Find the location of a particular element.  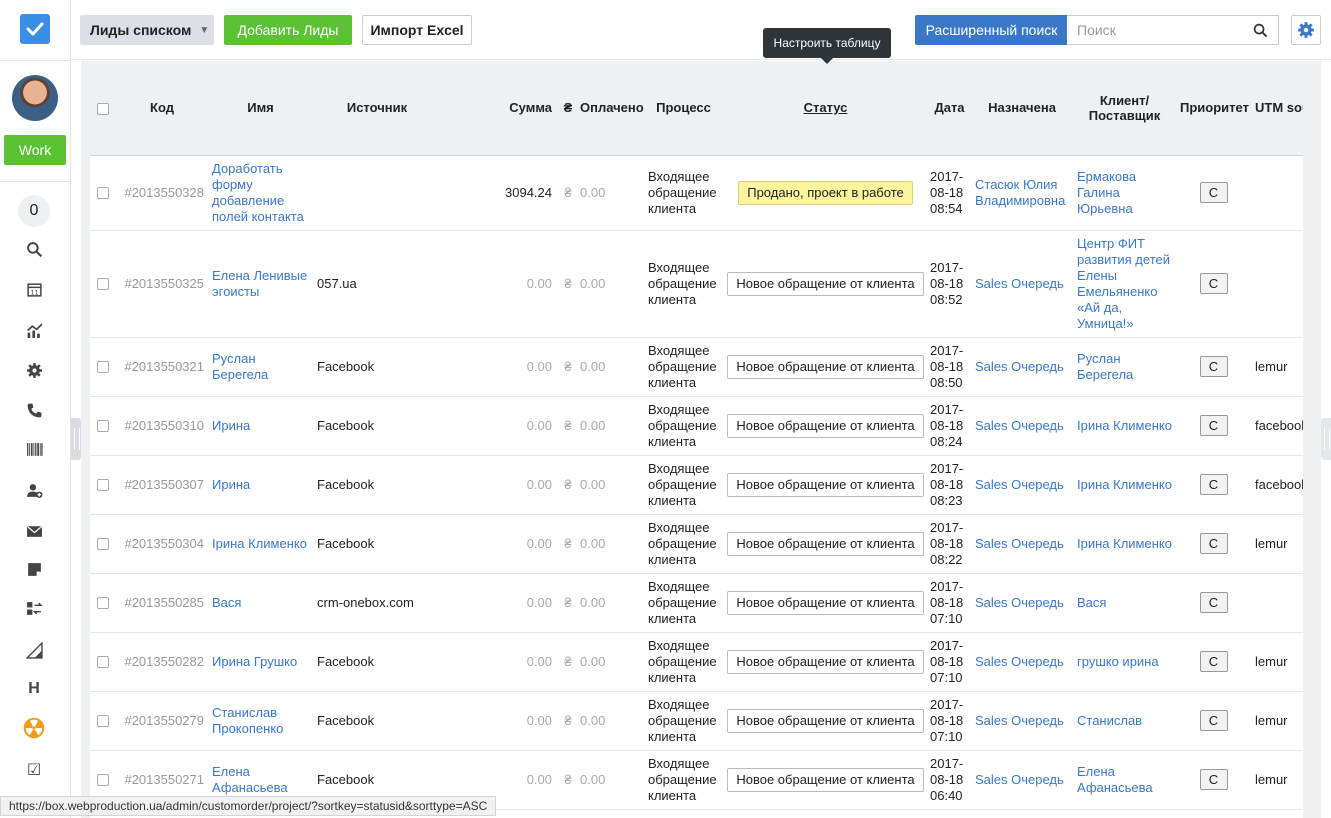

lead-name-link: Елена Афанасьева is located at coordinates (250, 779).